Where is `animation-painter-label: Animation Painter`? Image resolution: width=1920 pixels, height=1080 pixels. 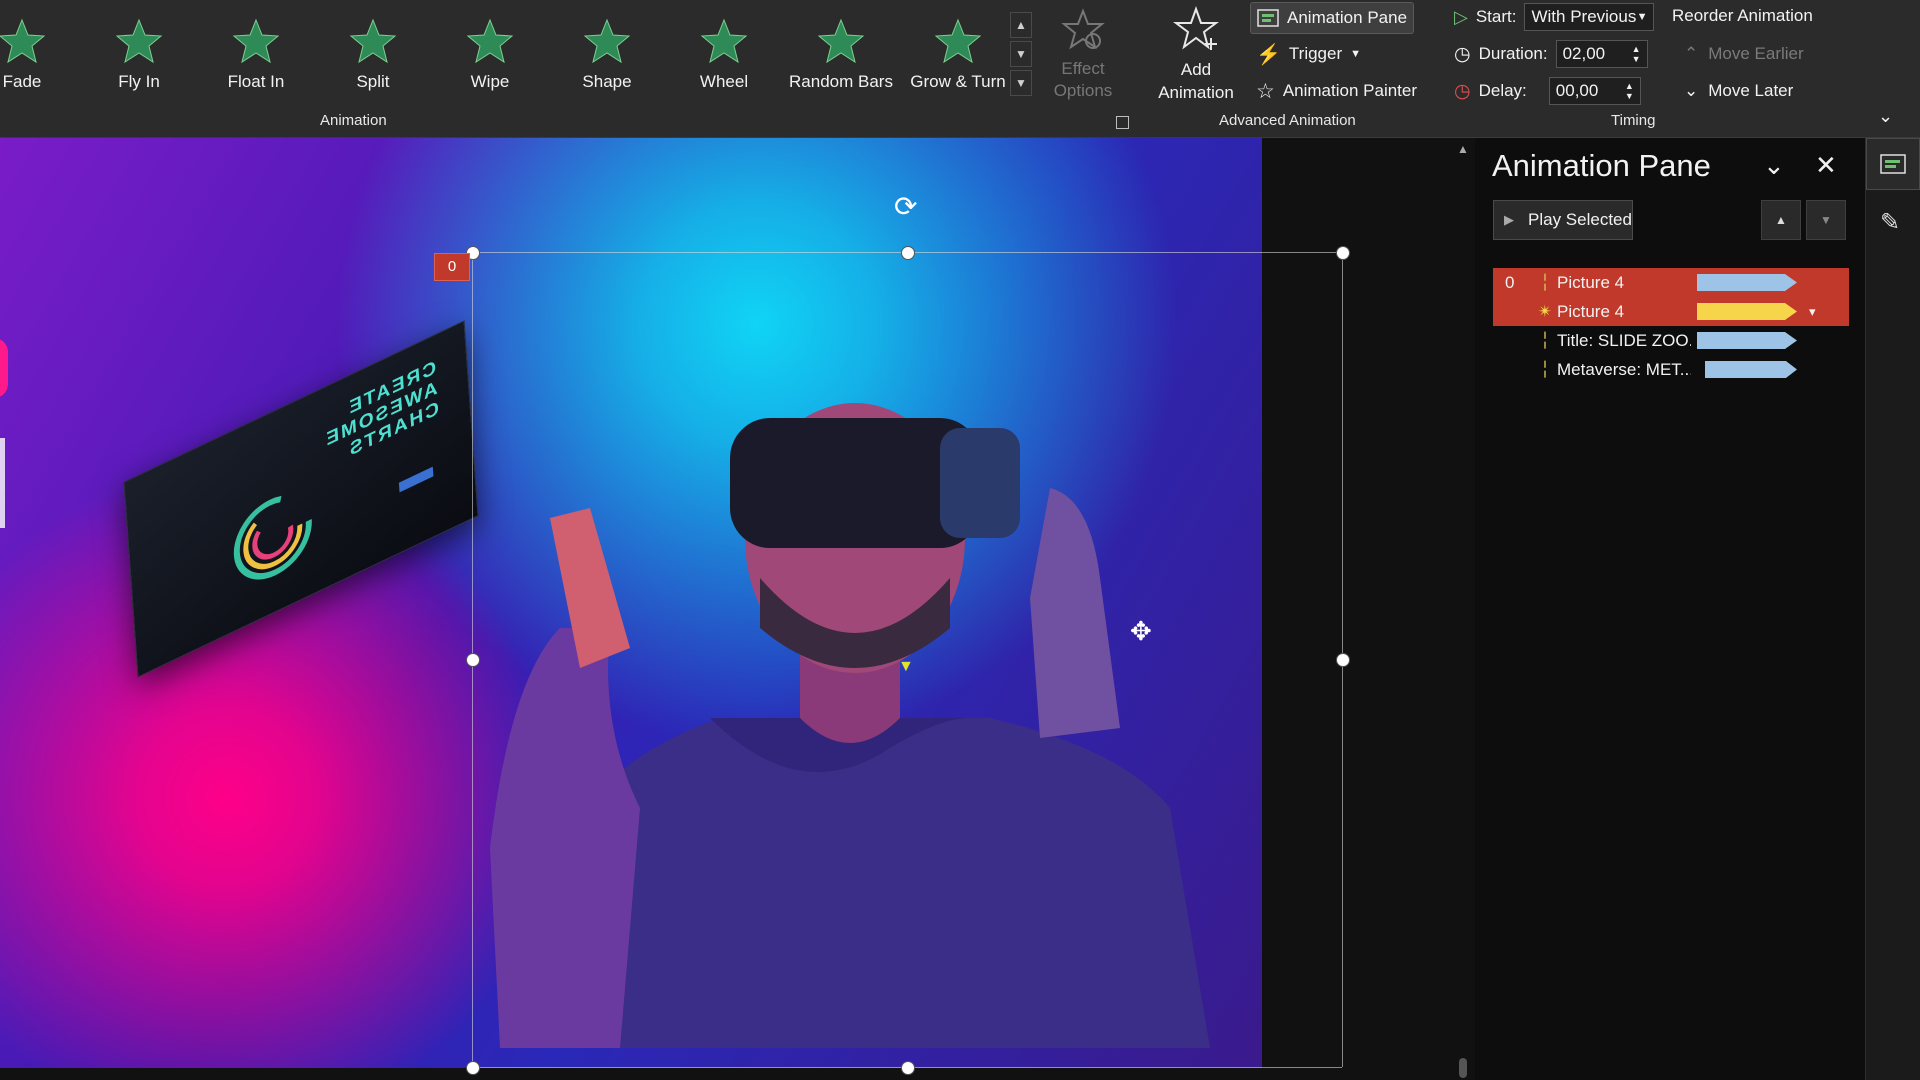
animation-painter-label: Animation Painter is located at coordinates (1350, 90).